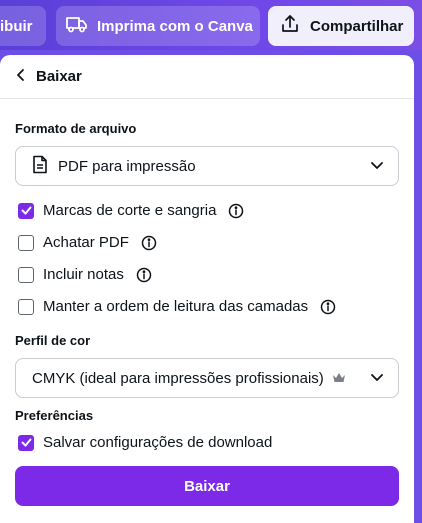  Describe the element at coordinates (207, 486) in the screenshot. I see `download-button: Baixar` at that location.